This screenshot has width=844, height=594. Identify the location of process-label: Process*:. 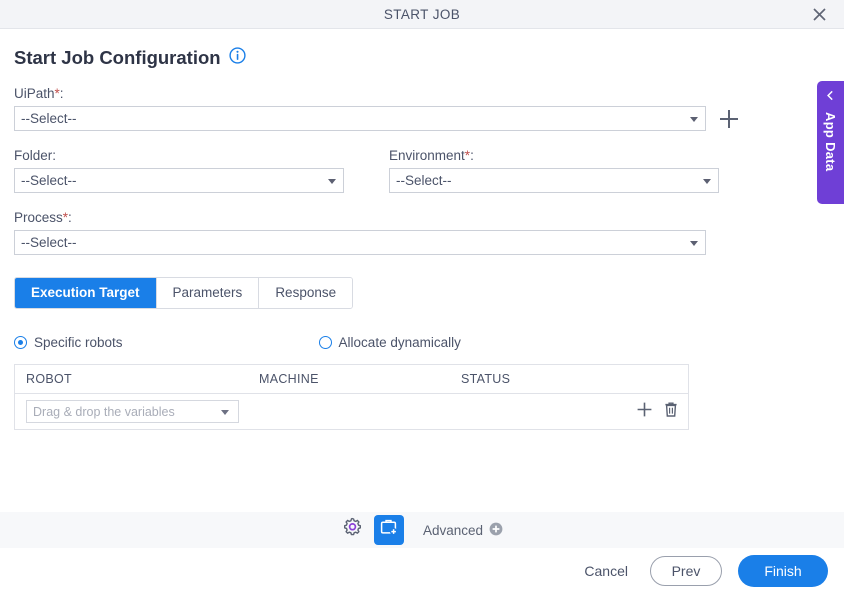
(422, 217).